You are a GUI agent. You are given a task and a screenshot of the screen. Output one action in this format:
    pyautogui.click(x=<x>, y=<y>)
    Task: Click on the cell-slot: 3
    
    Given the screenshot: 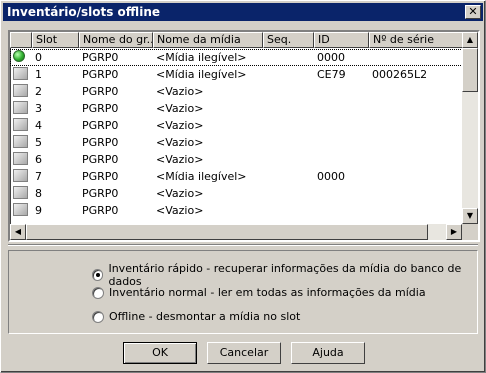 What is the action you would take?
    pyautogui.click(x=38, y=108)
    